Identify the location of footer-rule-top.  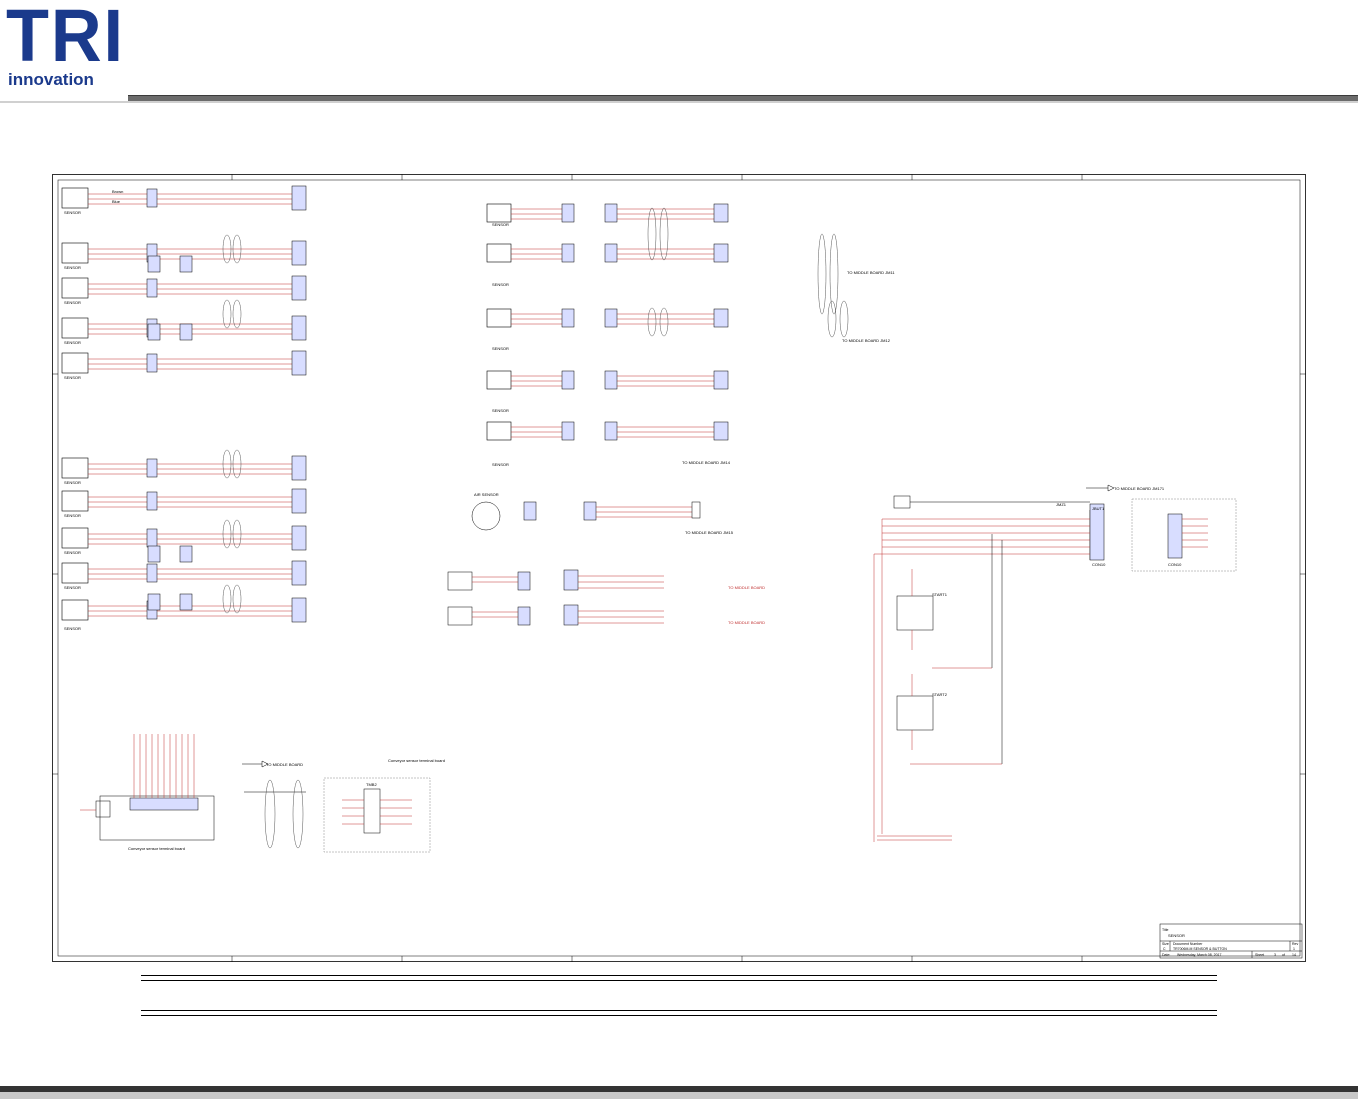
(679, 978).